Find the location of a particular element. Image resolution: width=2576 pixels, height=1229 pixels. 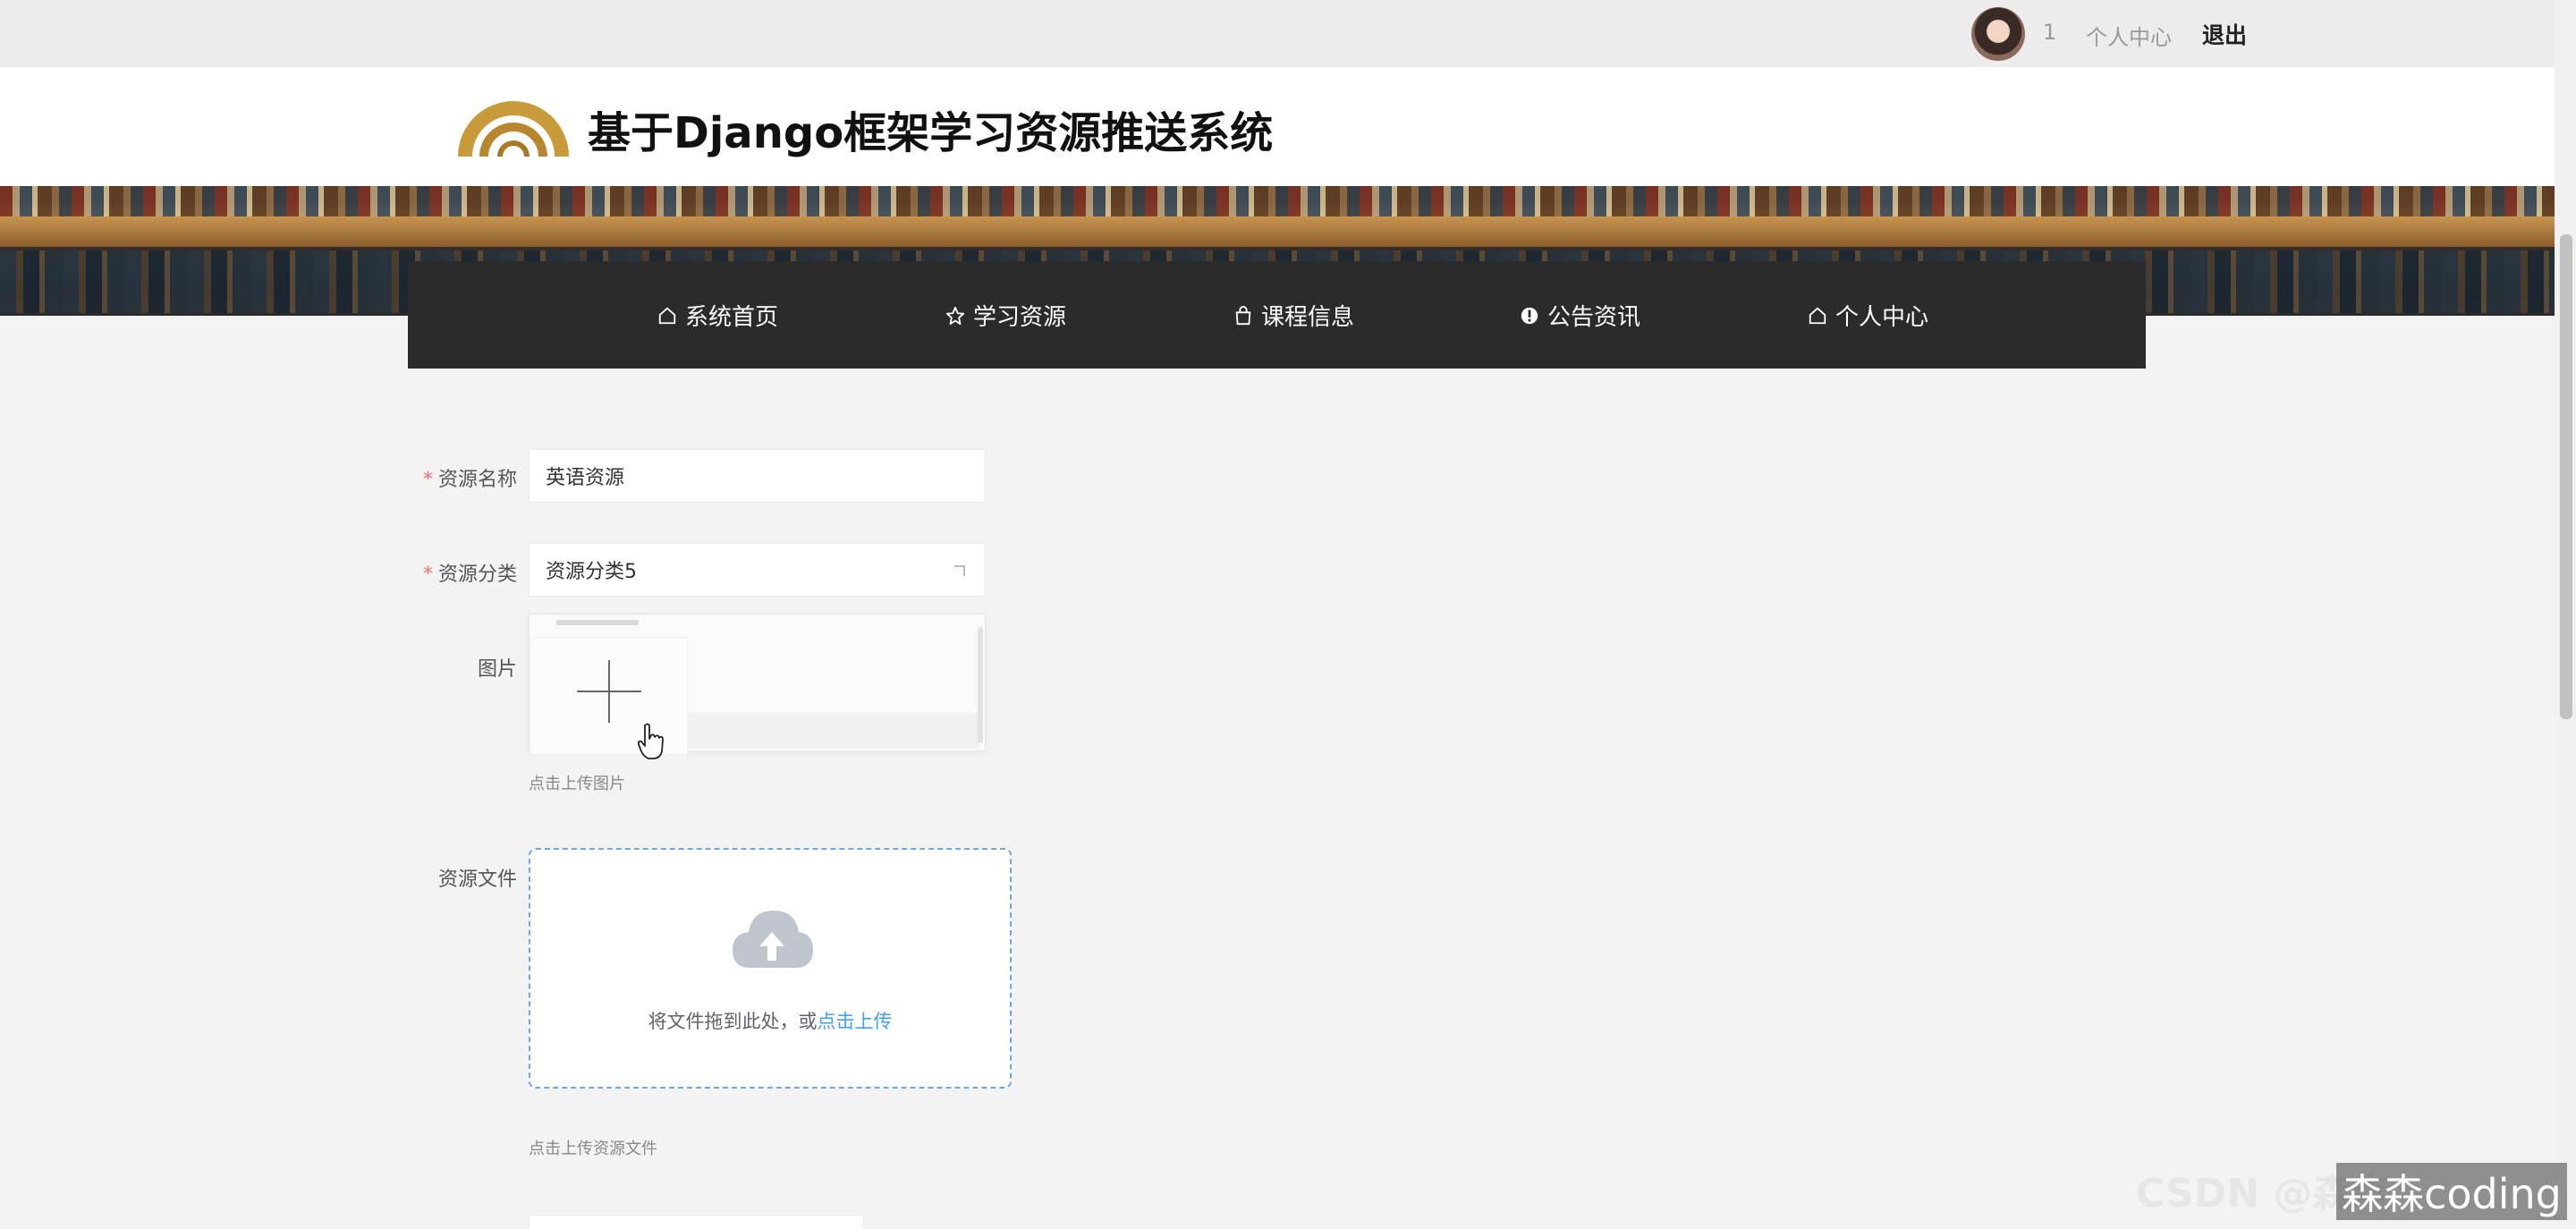

hand-cursor-icon is located at coordinates (650, 741).